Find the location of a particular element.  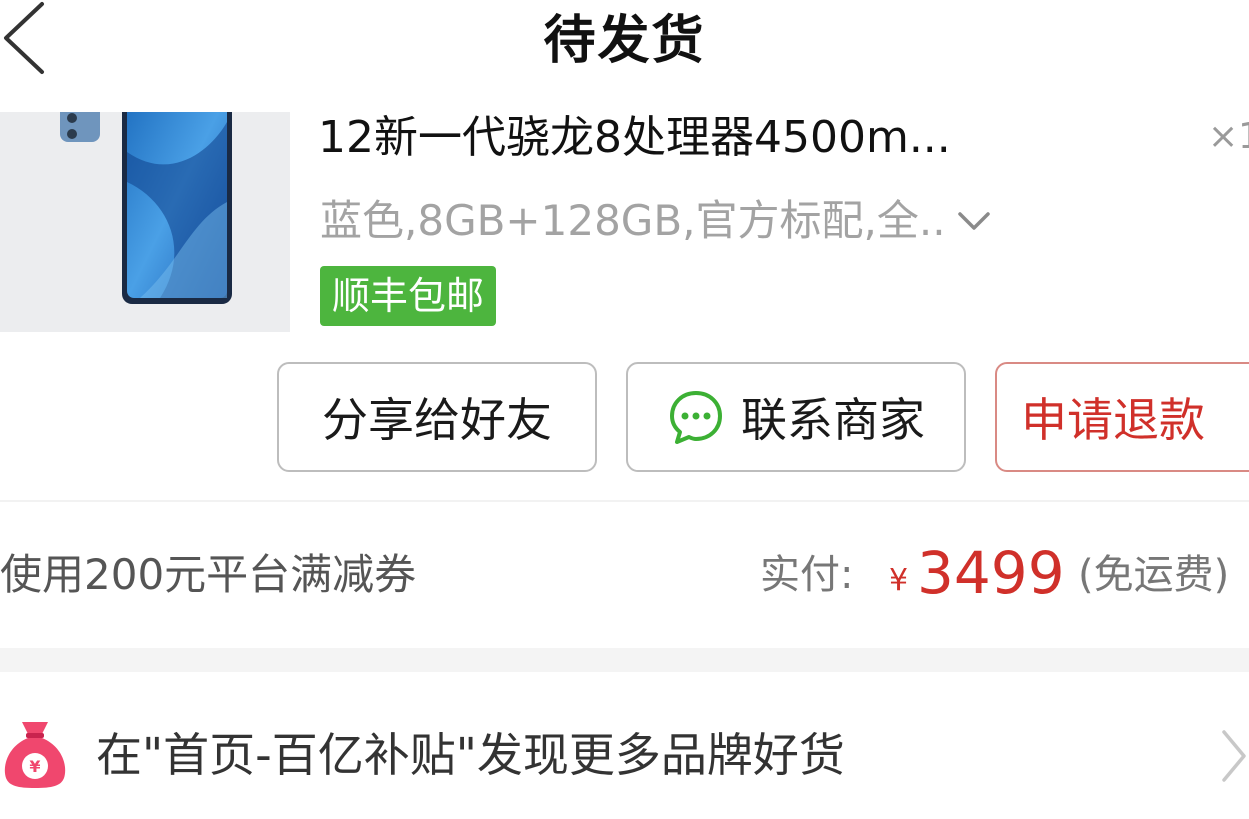

phone-image is located at coordinates (142, 208).